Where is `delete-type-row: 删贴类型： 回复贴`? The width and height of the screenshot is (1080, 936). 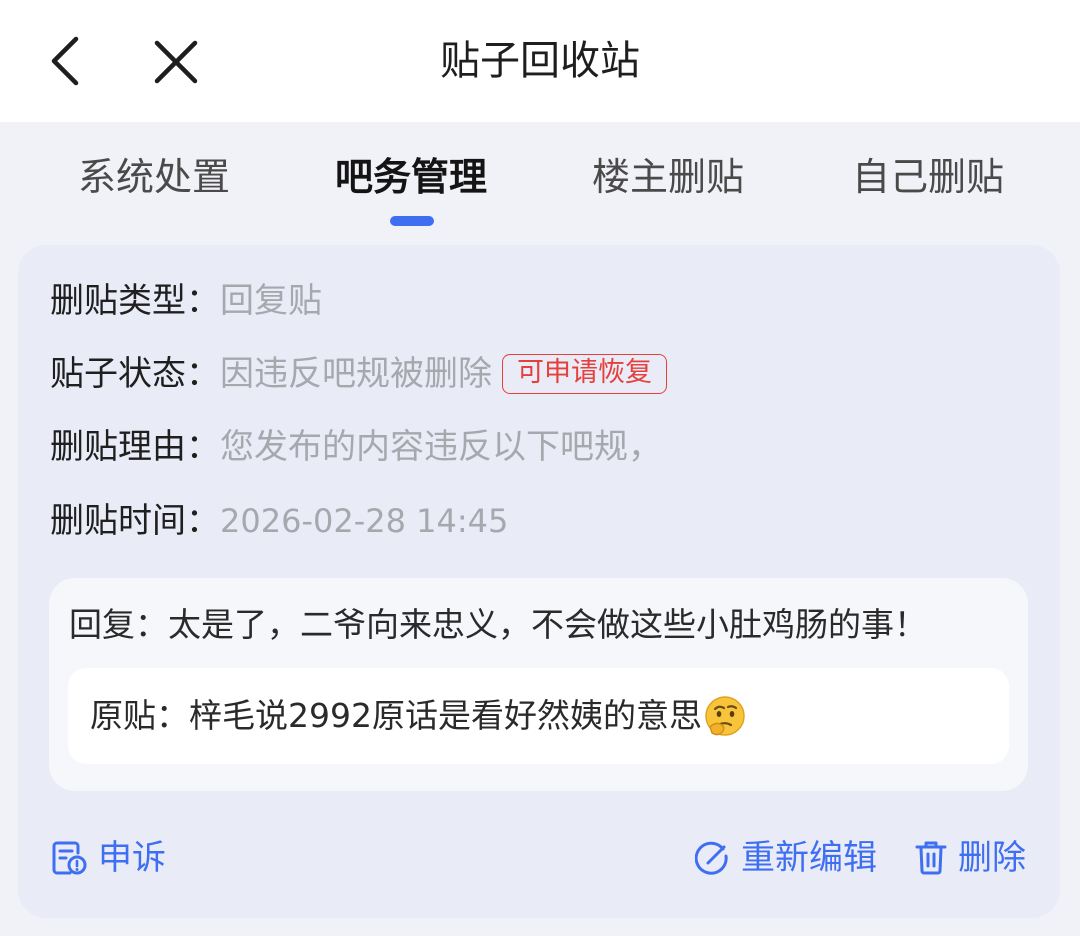
delete-type-row: 删贴类型： 回复贴 is located at coordinates (186, 301).